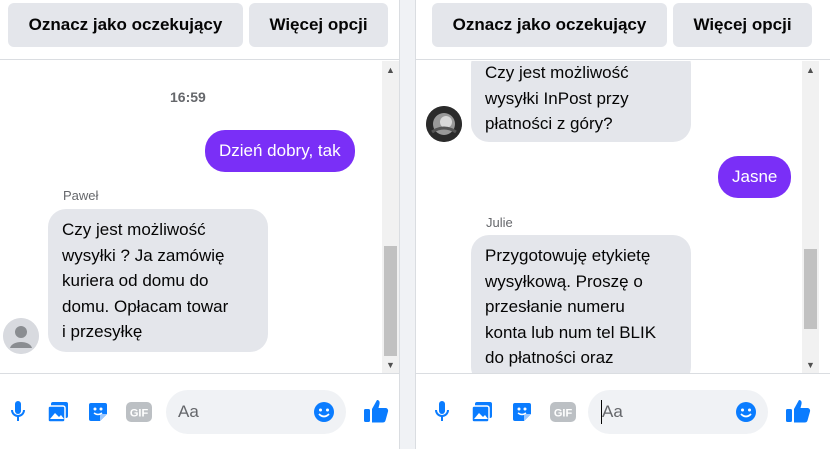 The width and height of the screenshot is (830, 449). I want to click on message-timestamp: 16:59, so click(188, 97).